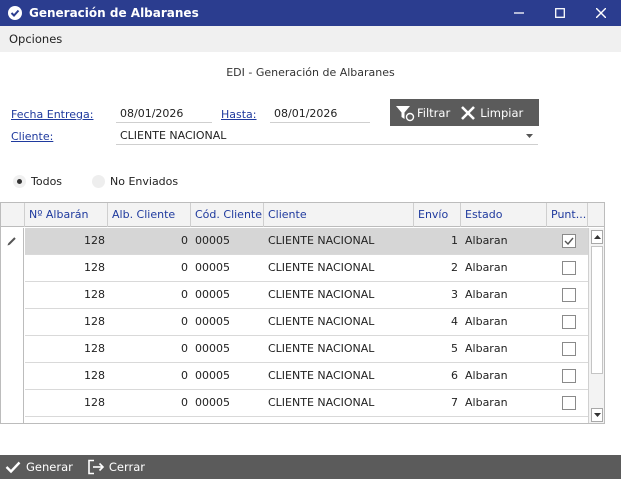 Image resolution: width=621 pixels, height=479 pixels. I want to click on filter-toolbar: Filtrar Limpiar, so click(464, 112).